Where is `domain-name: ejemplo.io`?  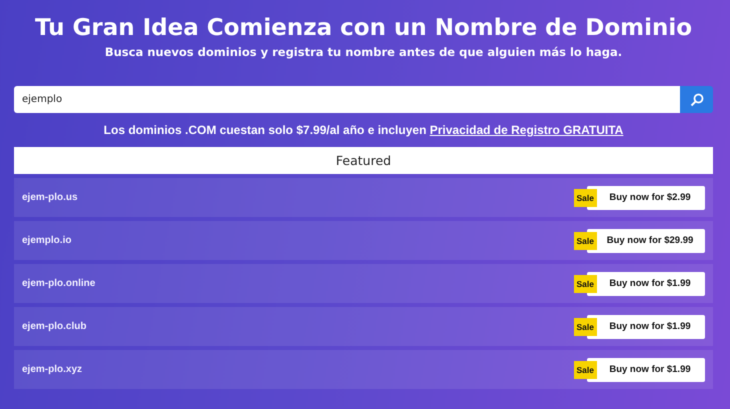 domain-name: ejemplo.io is located at coordinates (47, 240).